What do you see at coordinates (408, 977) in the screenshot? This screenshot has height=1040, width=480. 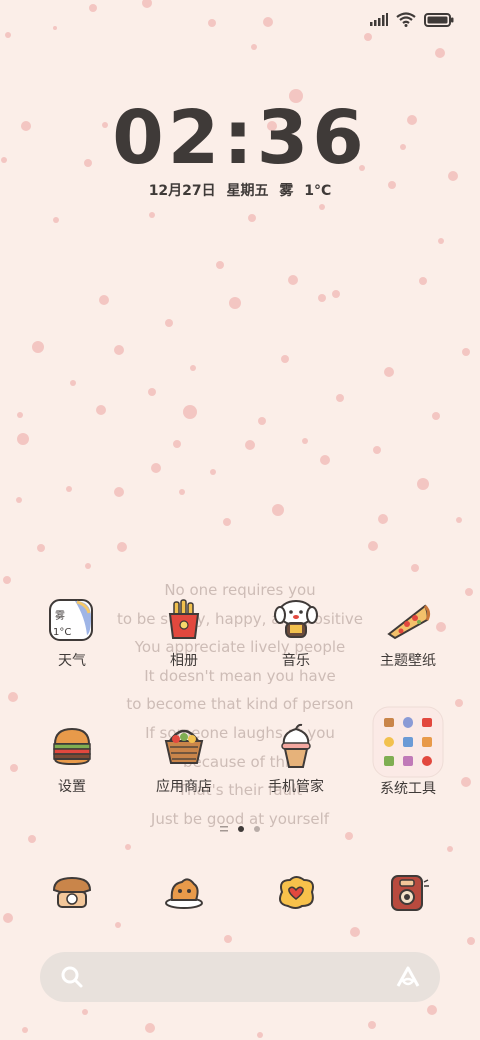 I see `assistant-icon` at bounding box center [408, 977].